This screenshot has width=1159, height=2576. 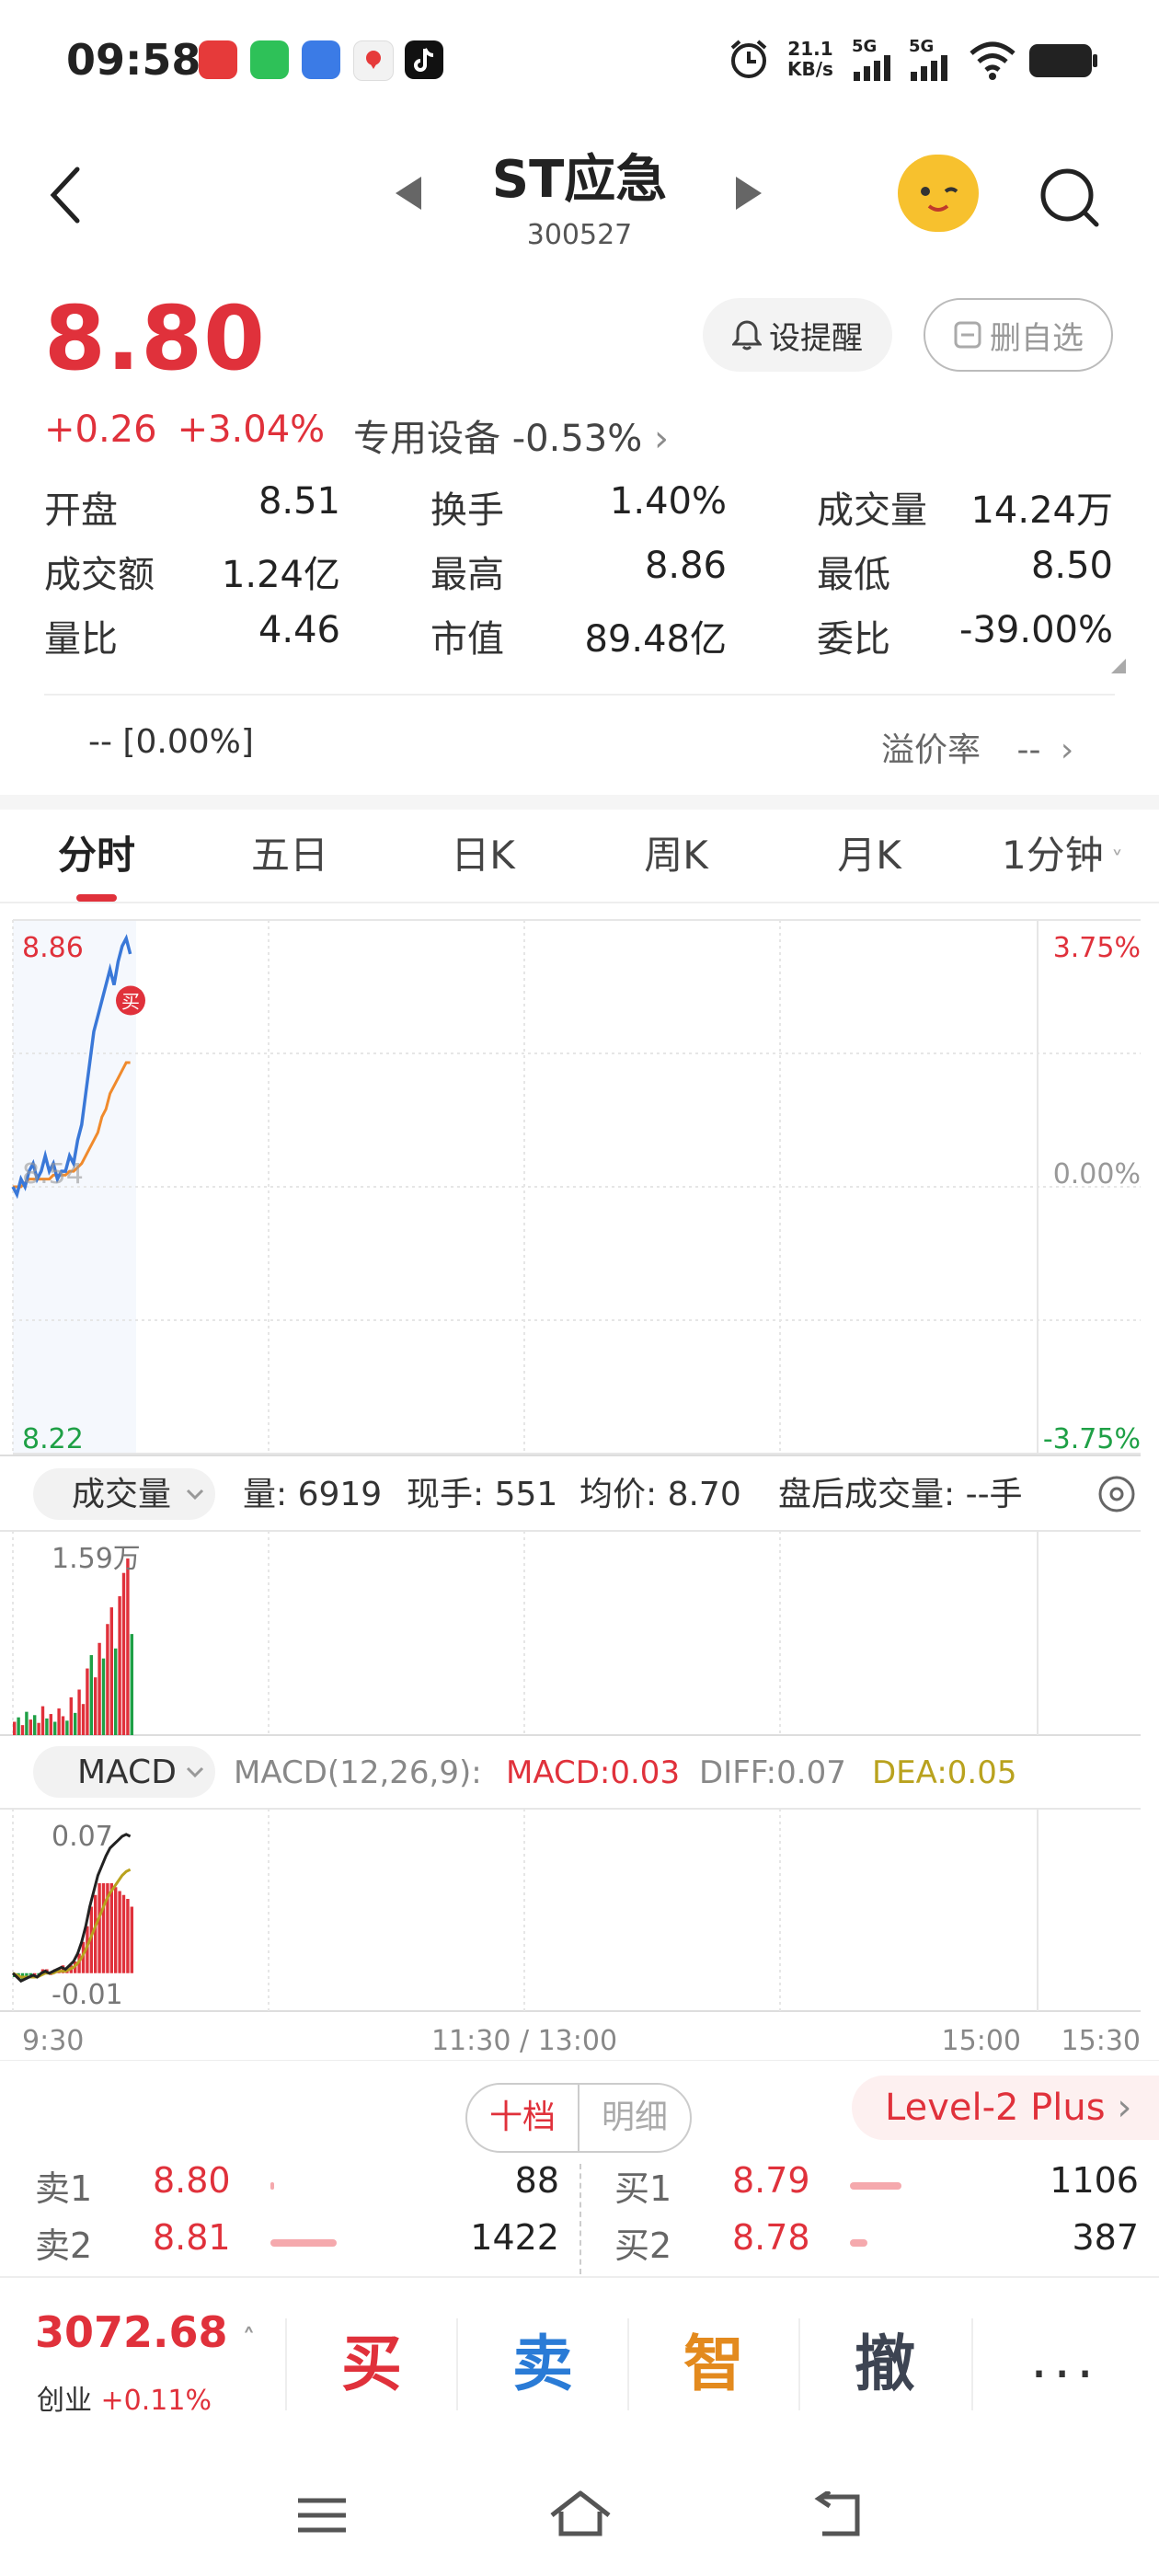 I want to click on tab-2: 日K, so click(x=483, y=856).